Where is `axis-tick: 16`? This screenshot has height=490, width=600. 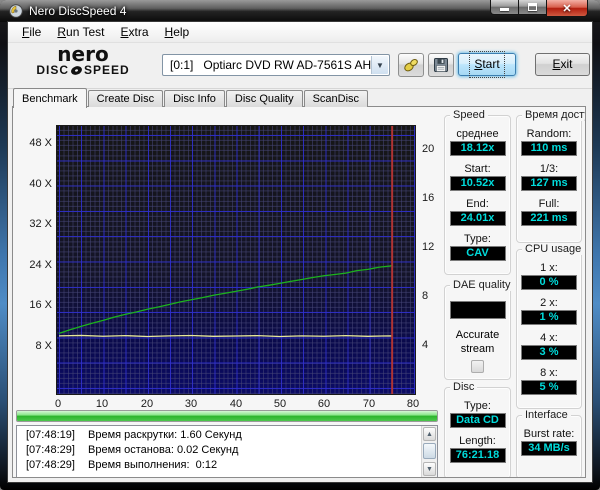 axis-tick: 16 is located at coordinates (428, 198).